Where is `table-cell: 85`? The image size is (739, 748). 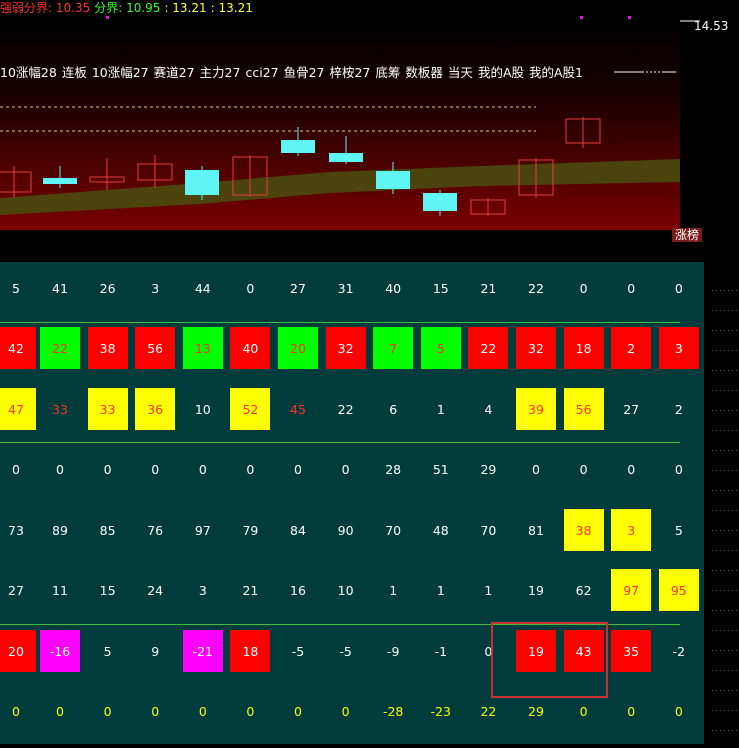 table-cell: 85 is located at coordinates (108, 530).